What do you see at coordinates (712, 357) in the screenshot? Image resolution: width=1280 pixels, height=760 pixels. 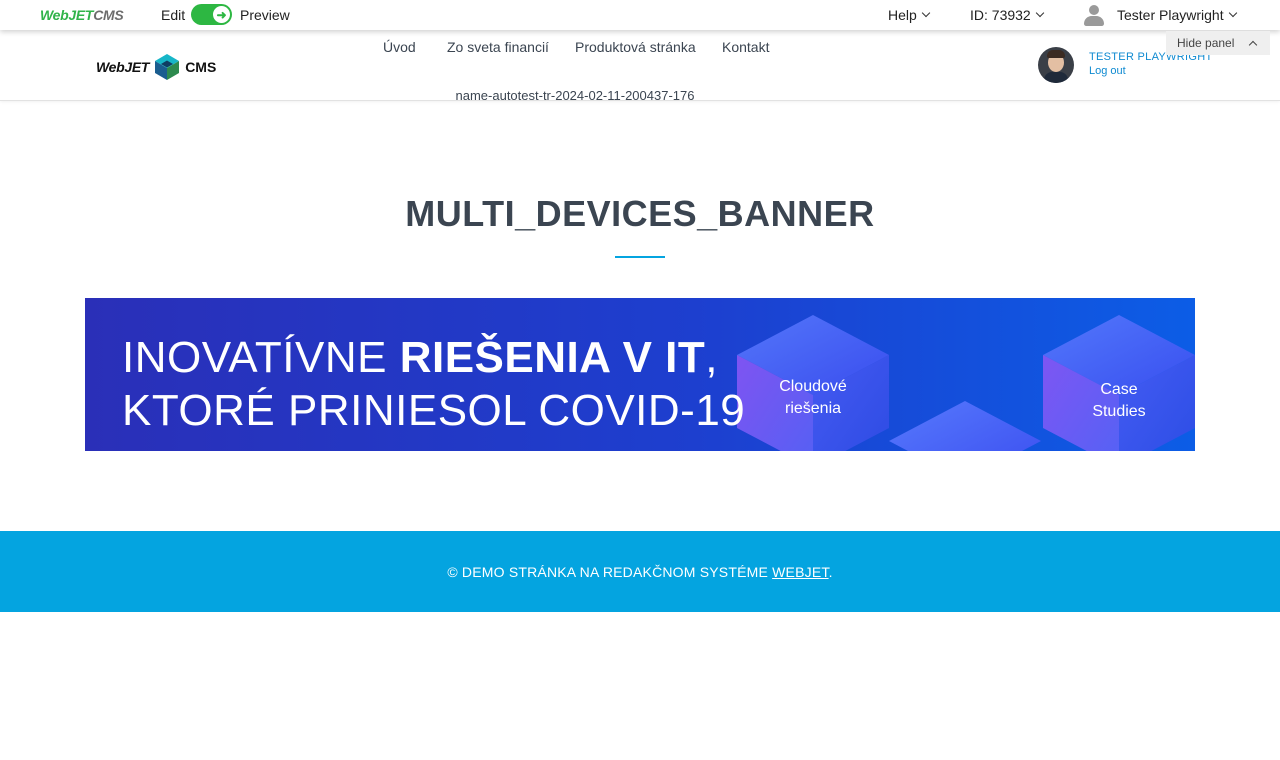 I see `banner-headline-1-tail: ,` at bounding box center [712, 357].